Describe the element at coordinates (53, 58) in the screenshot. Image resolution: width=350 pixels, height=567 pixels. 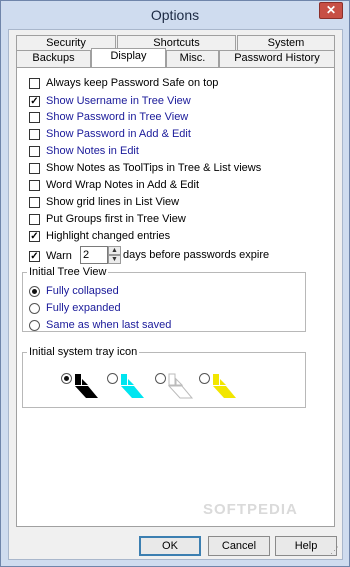
I see `tab-backups: Backups` at that location.